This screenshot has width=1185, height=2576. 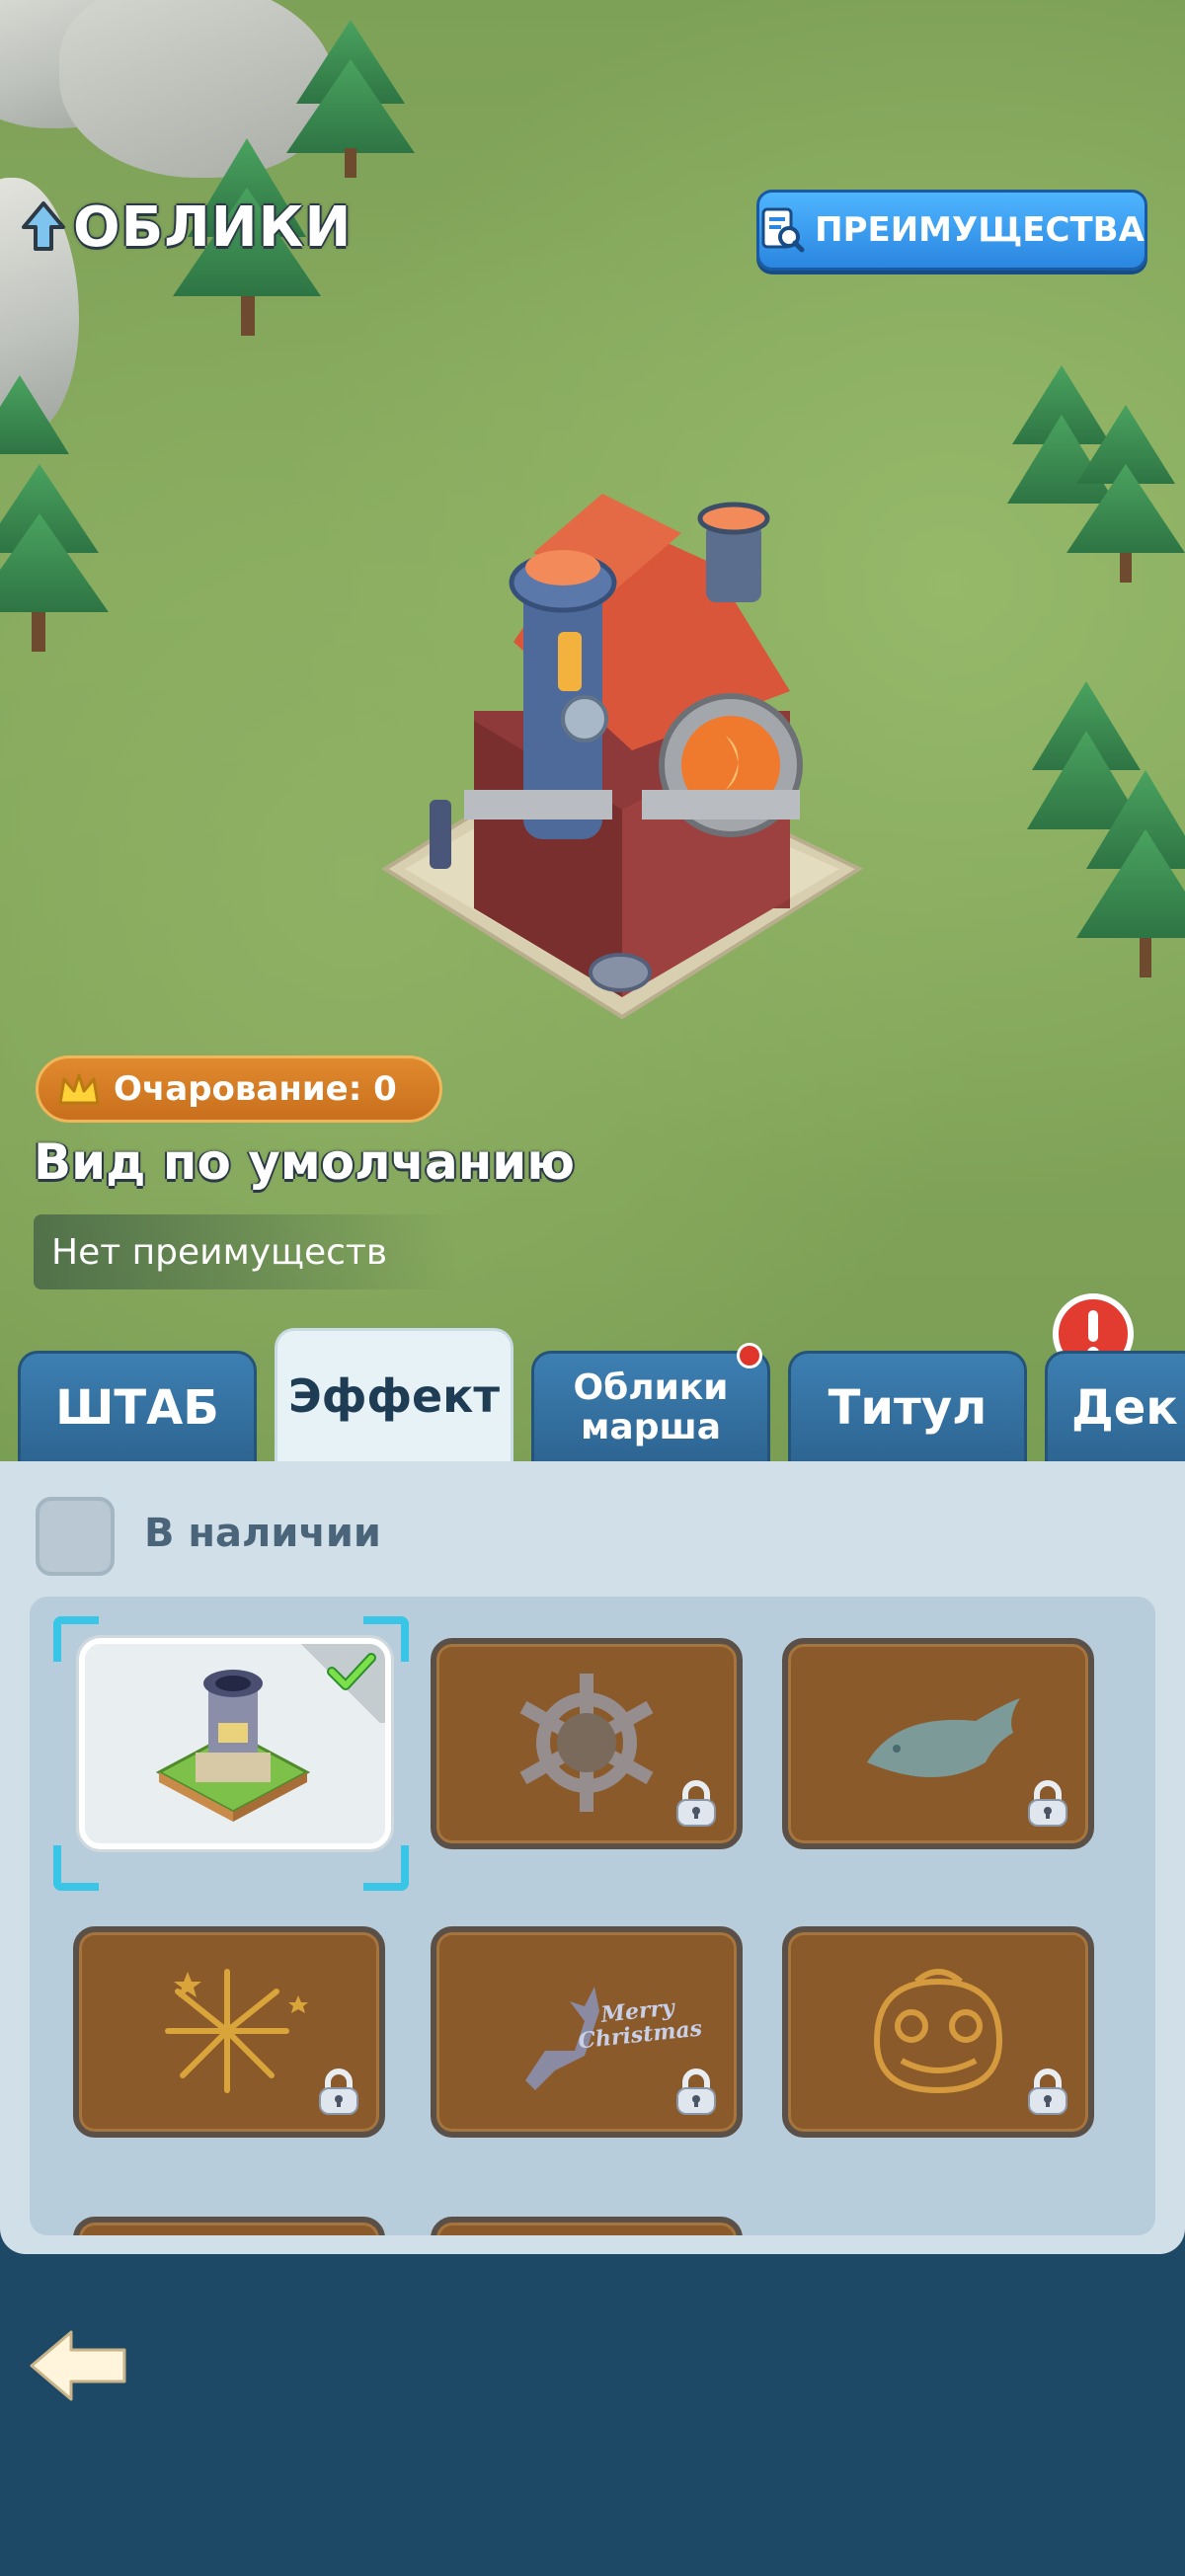 What do you see at coordinates (79, 2365) in the screenshot?
I see `back-arrow-icon` at bounding box center [79, 2365].